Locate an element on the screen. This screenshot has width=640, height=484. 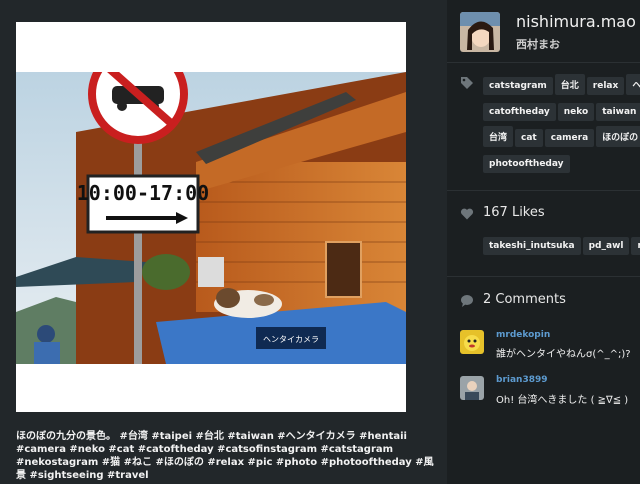
tag-chip: ヘン is located at coordinates (633, 84).